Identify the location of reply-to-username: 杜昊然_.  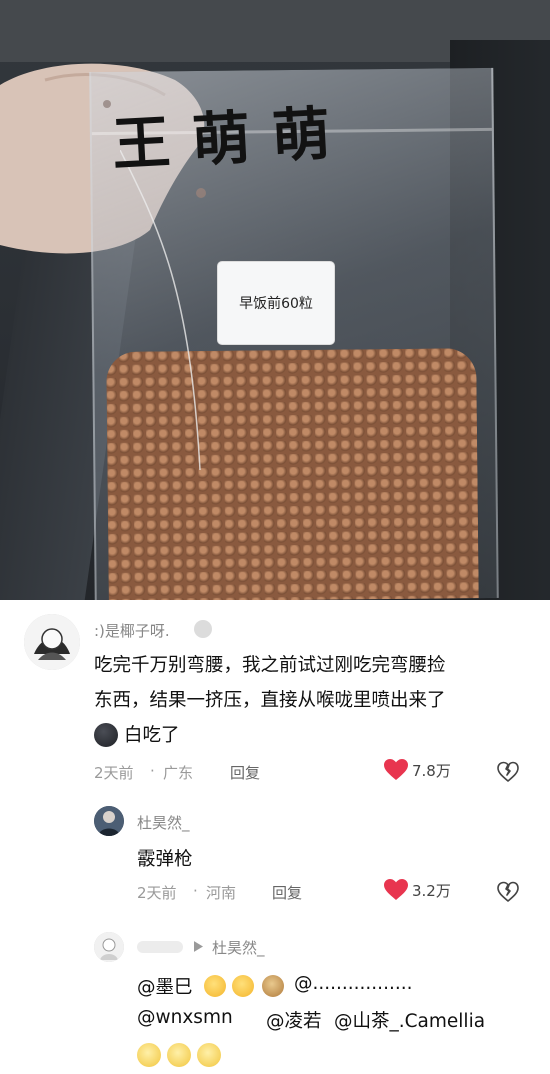
(238, 947).